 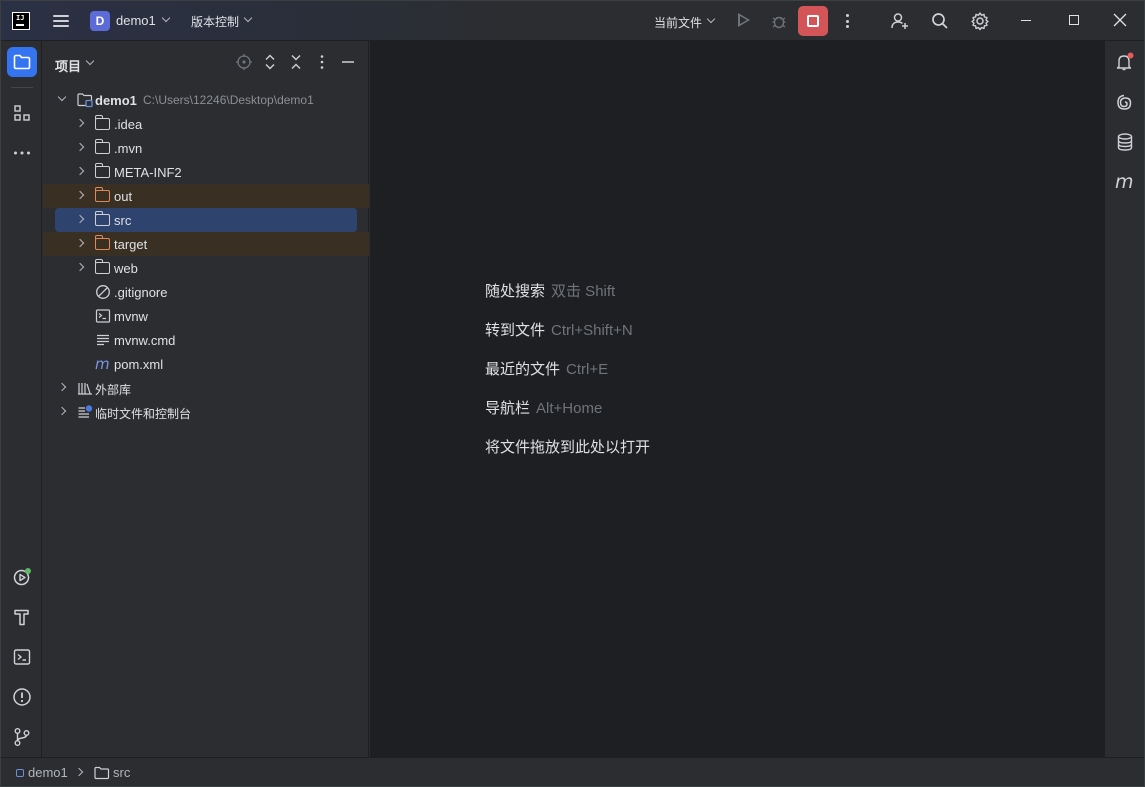 I want to click on collapse-all-icon, so click(x=296, y=62).